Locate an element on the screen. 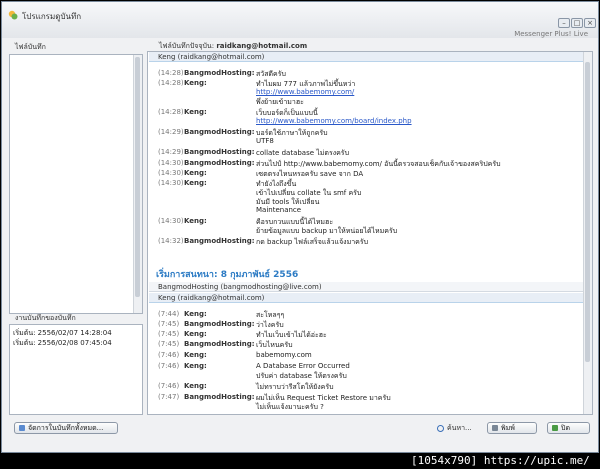 Image resolution: width=600 pixels, height=469 pixels. current-log-account: raidkang@hotmail.com is located at coordinates (262, 46).